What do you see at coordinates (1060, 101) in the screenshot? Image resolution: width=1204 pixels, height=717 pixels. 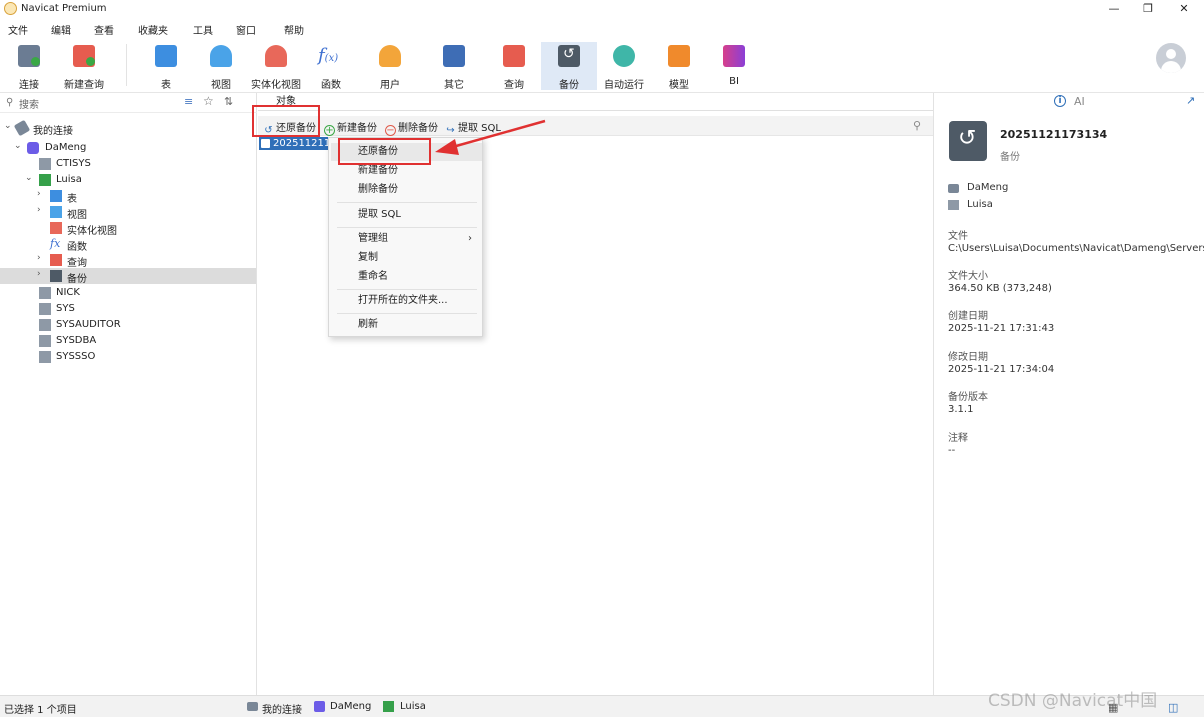 I see `info-icon: i` at bounding box center [1060, 101].